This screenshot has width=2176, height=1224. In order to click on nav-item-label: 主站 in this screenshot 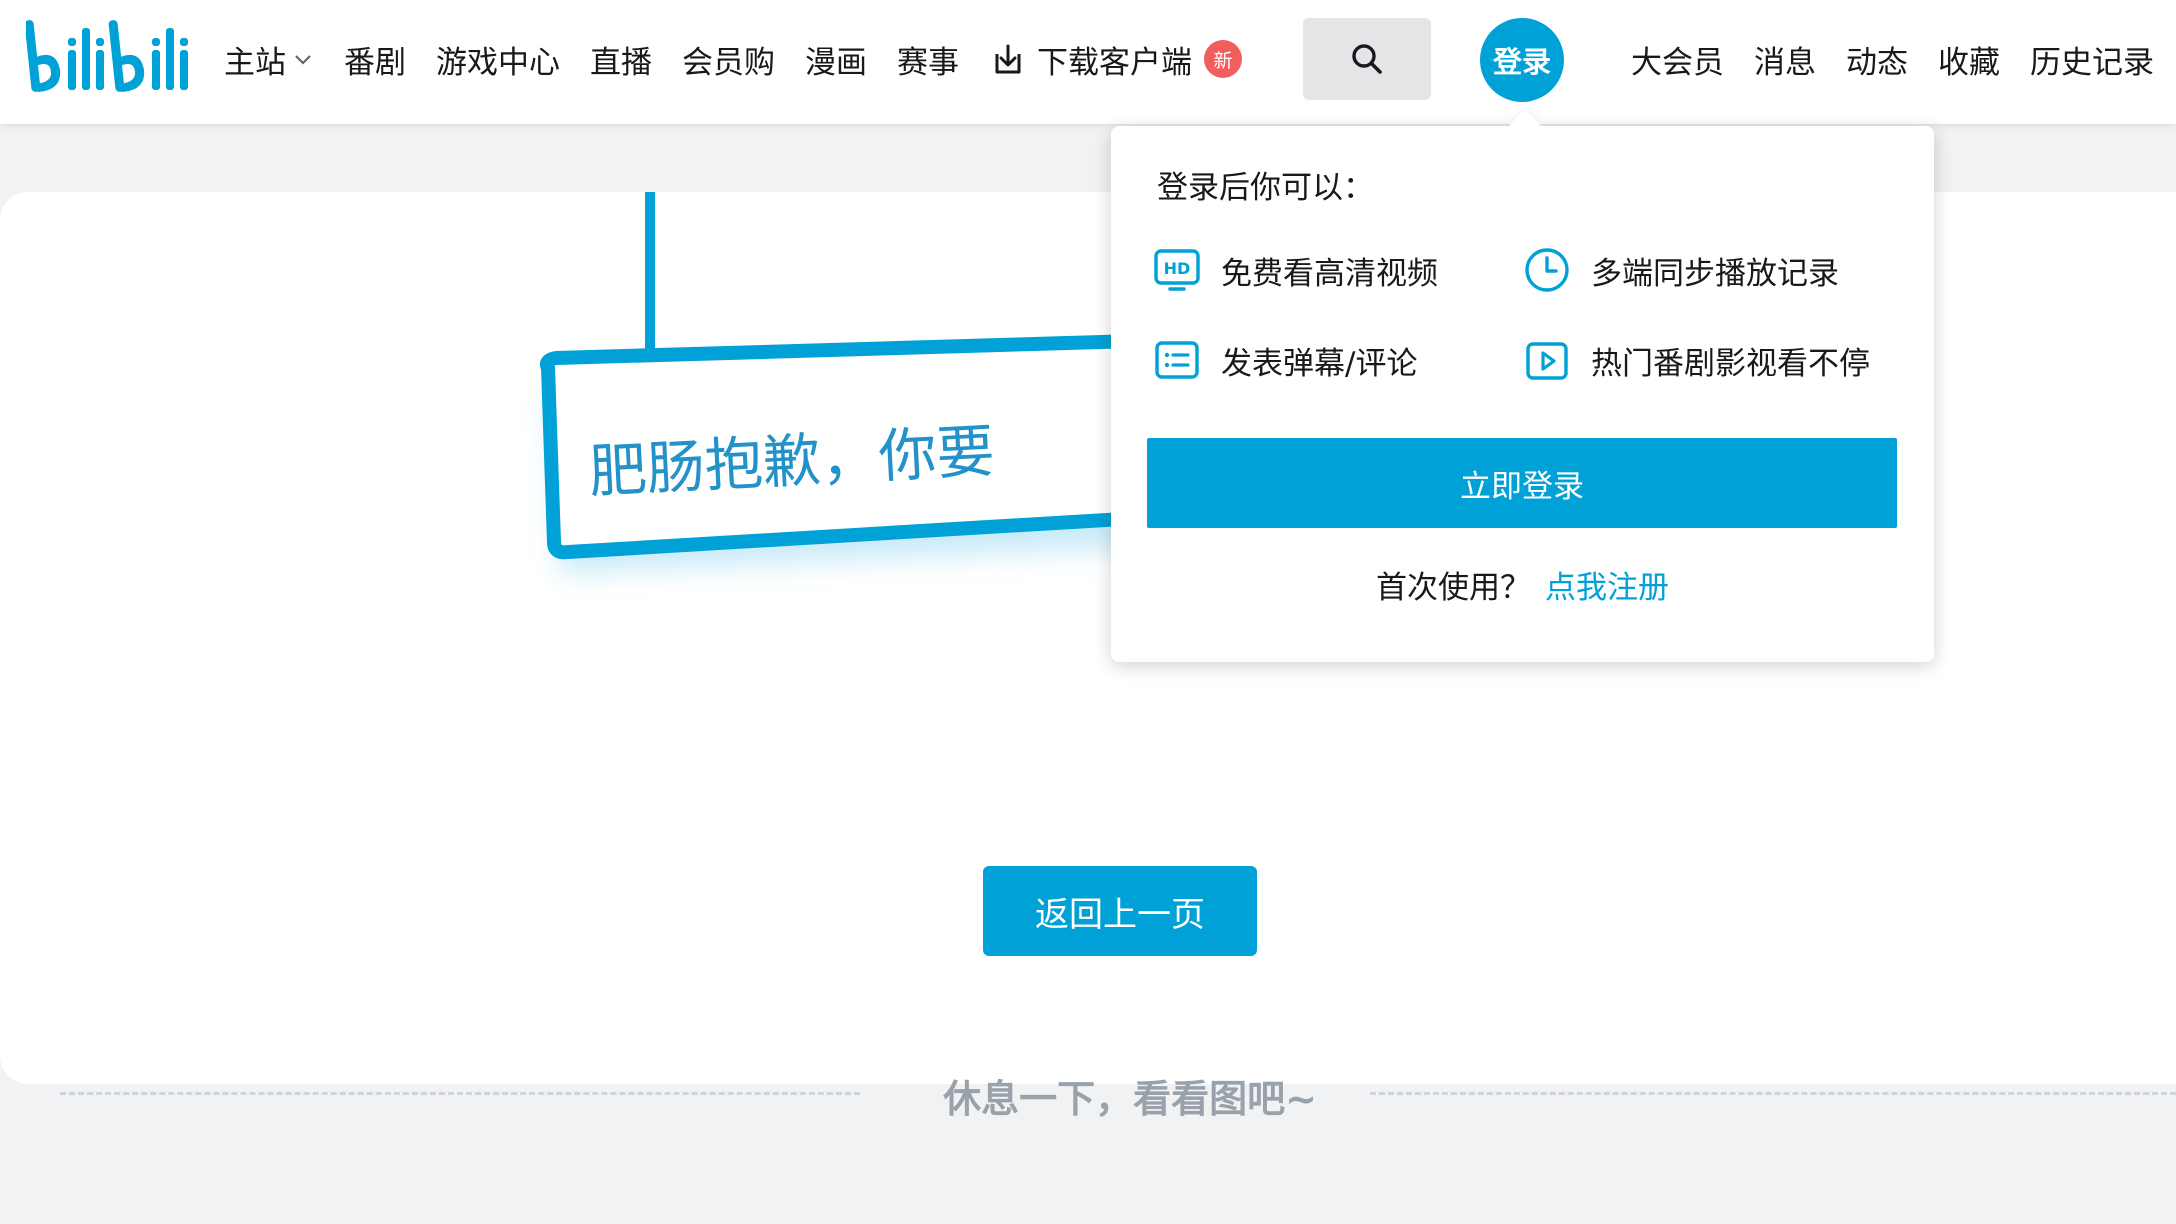, I will do `click(255, 62)`.